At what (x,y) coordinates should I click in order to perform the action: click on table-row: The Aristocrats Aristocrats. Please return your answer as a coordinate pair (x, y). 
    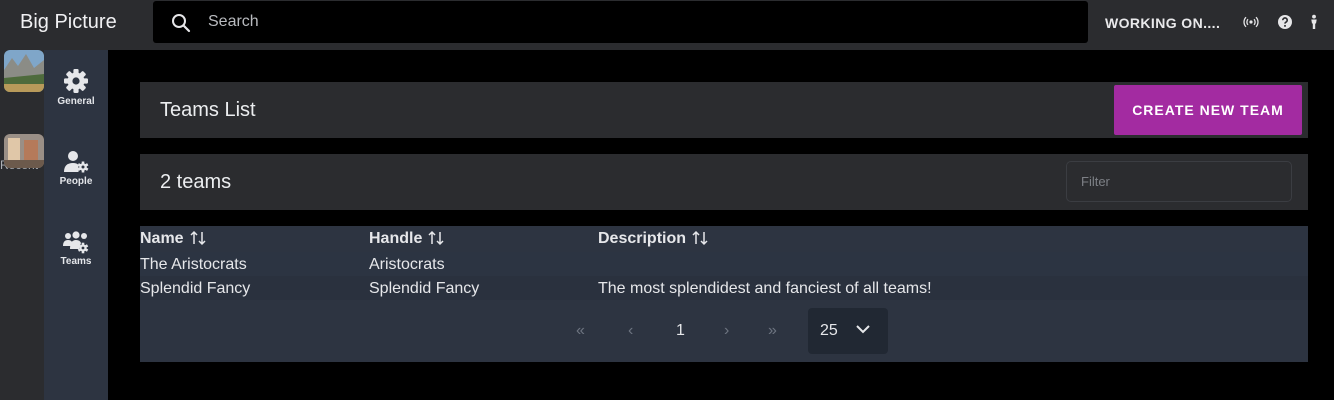
    Looking at the image, I should click on (724, 264).